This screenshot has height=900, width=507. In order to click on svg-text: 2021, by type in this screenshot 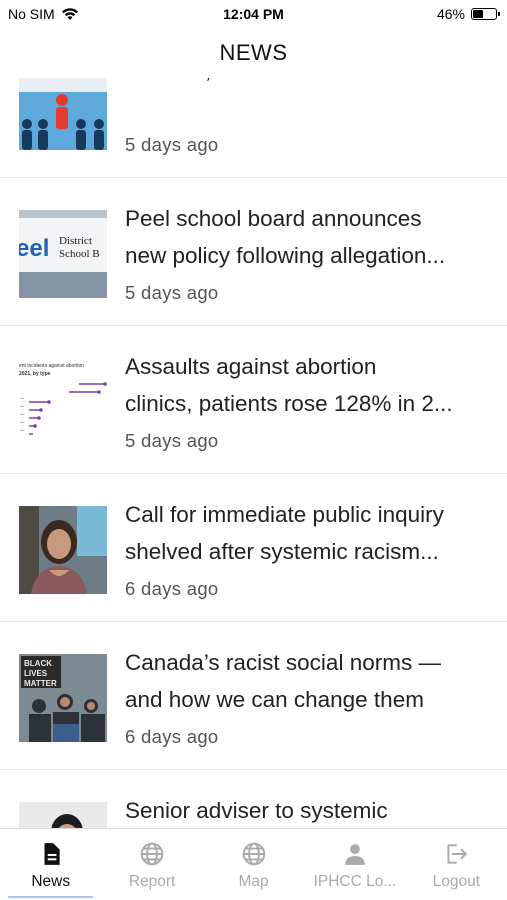, I will do `click(35, 374)`.